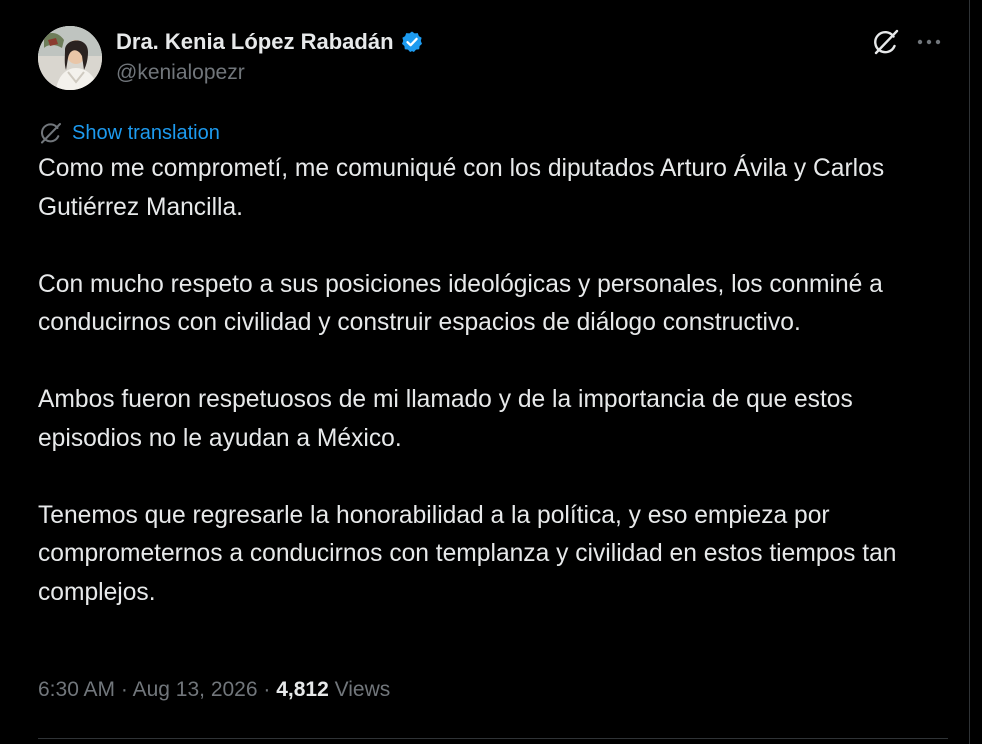 The width and height of the screenshot is (982, 744). What do you see at coordinates (255, 42) in the screenshot?
I see `author-name-text: Dra. Kenia López Rabadán` at bounding box center [255, 42].